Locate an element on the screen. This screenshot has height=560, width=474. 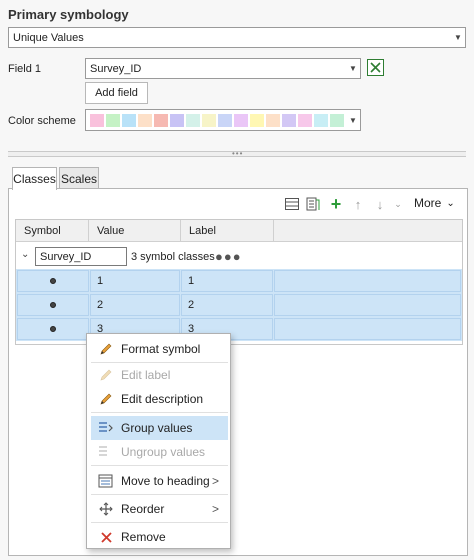
group-values-icon is located at coordinates (106, 428).